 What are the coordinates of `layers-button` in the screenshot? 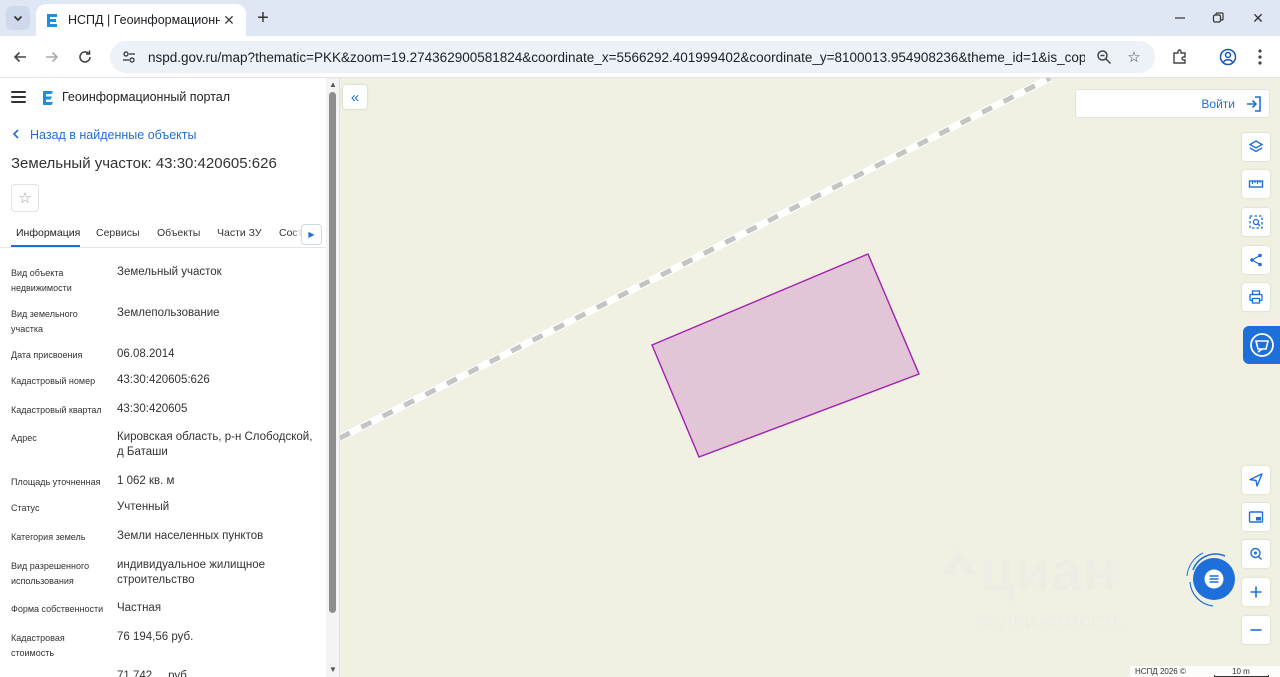 It's located at (1256, 147).